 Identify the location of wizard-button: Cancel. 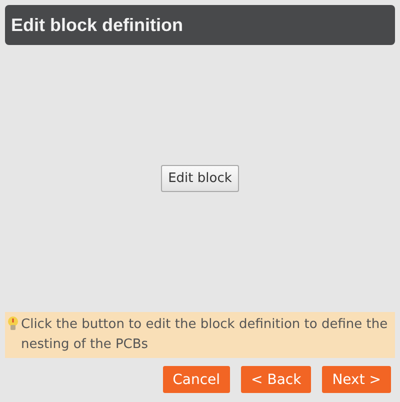
(196, 379).